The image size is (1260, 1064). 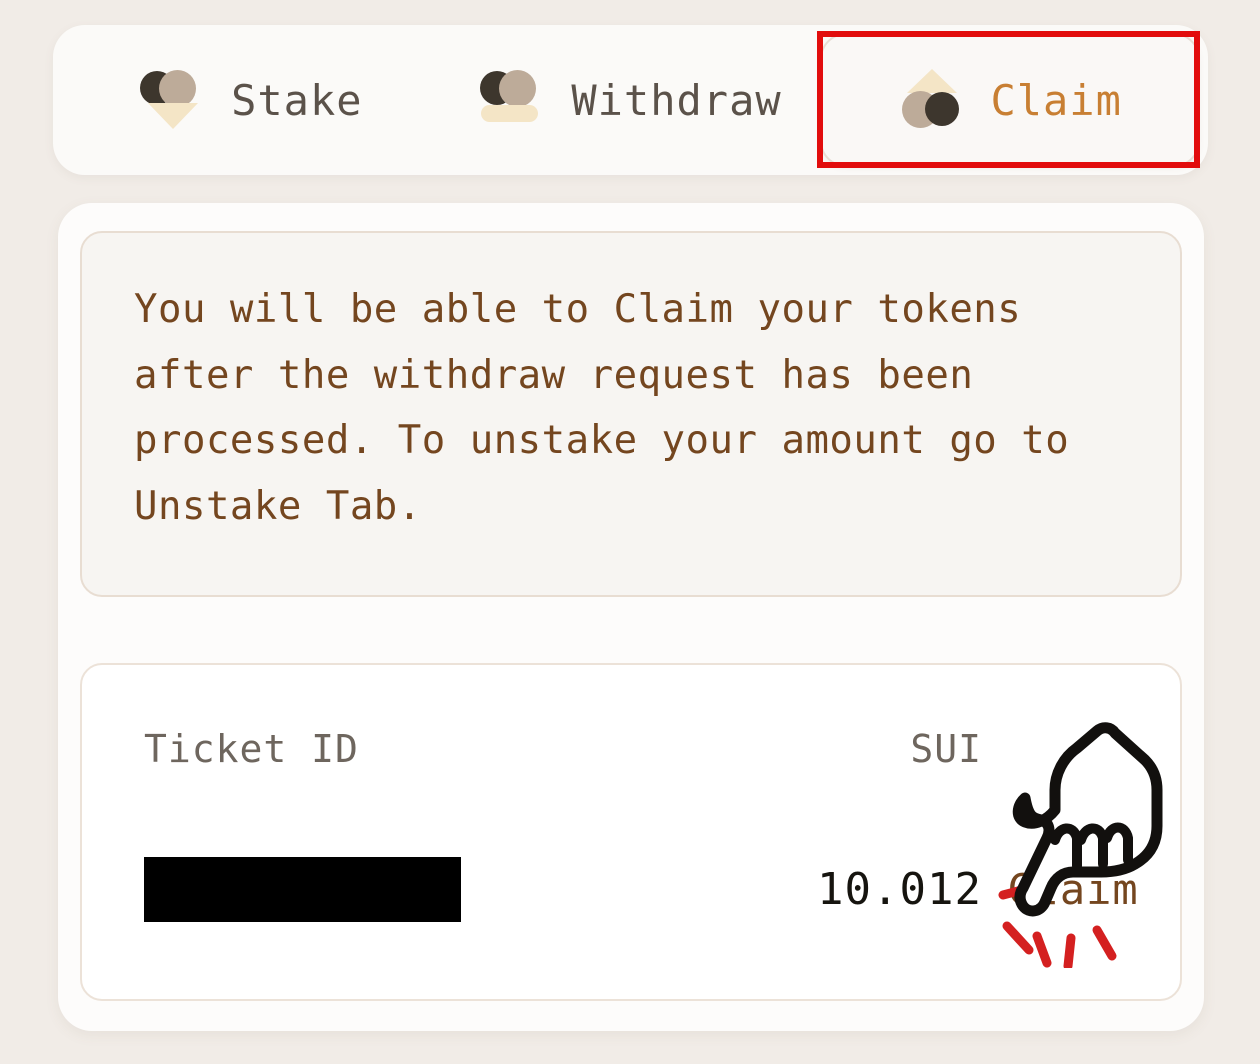 What do you see at coordinates (1056, 100) in the screenshot?
I see `tab-claim-label: Claim` at bounding box center [1056, 100].